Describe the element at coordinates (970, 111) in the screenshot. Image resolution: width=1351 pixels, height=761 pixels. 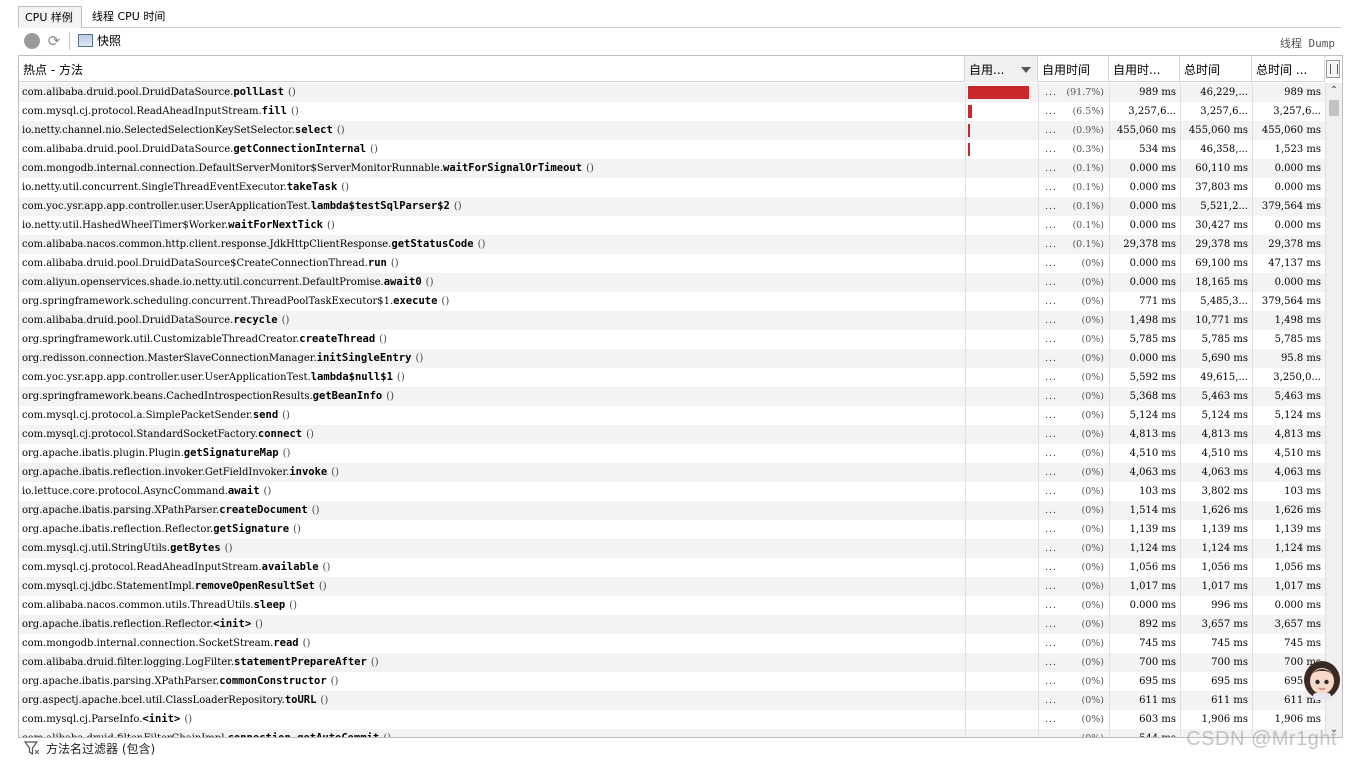
I see `self-time-bar` at that location.